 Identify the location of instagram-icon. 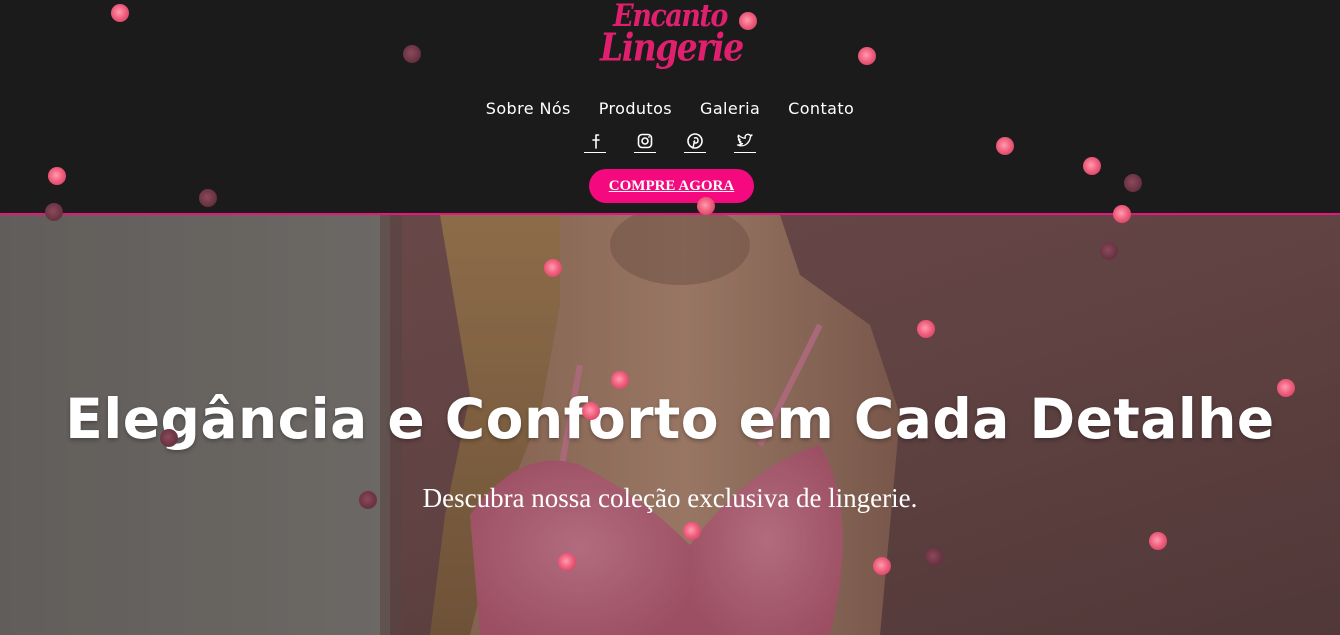
(645, 141).